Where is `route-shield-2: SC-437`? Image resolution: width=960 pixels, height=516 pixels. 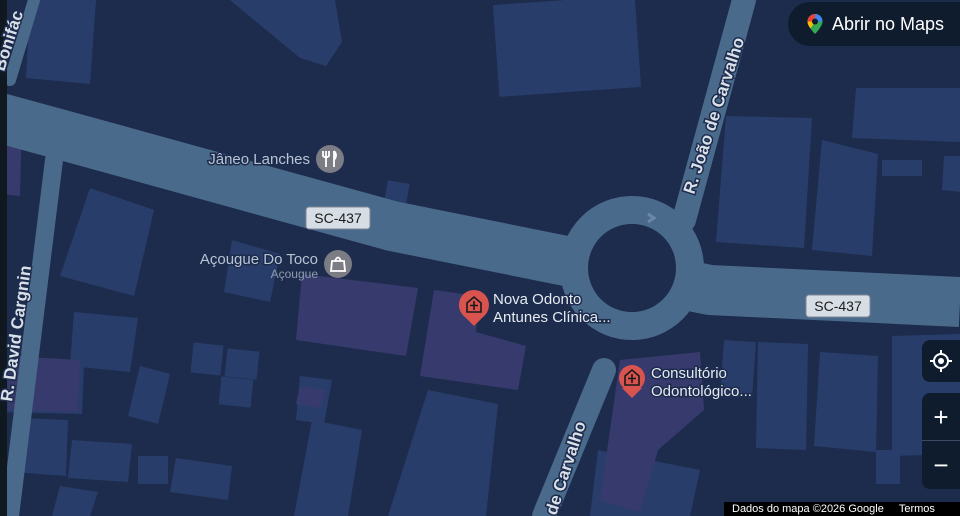
route-shield-2: SC-437 is located at coordinates (838, 306).